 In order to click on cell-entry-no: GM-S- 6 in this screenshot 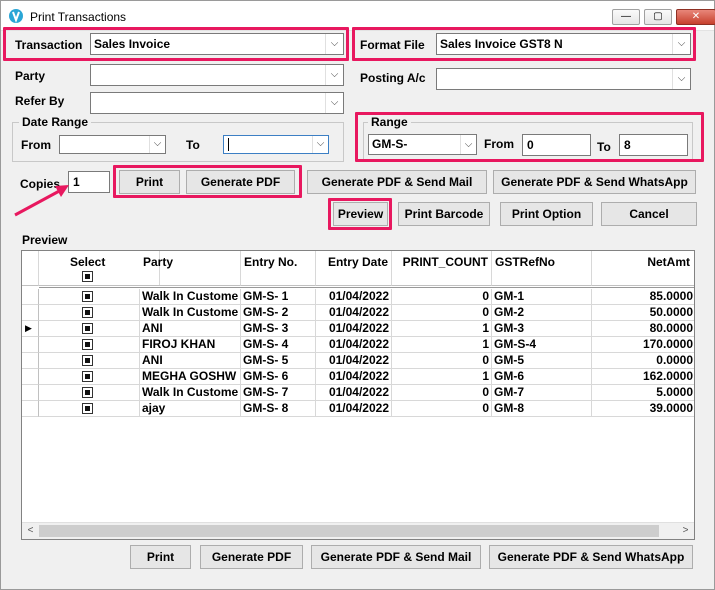, I will do `click(278, 377)`.